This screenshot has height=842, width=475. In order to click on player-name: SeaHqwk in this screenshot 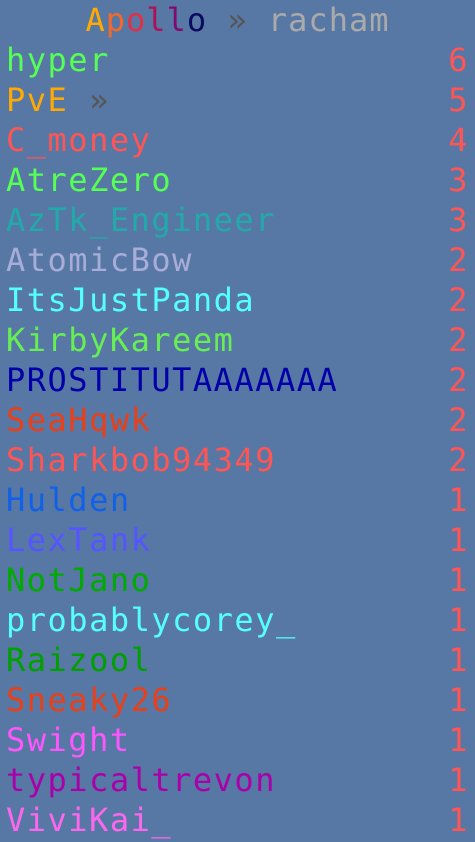, I will do `click(78, 420)`.